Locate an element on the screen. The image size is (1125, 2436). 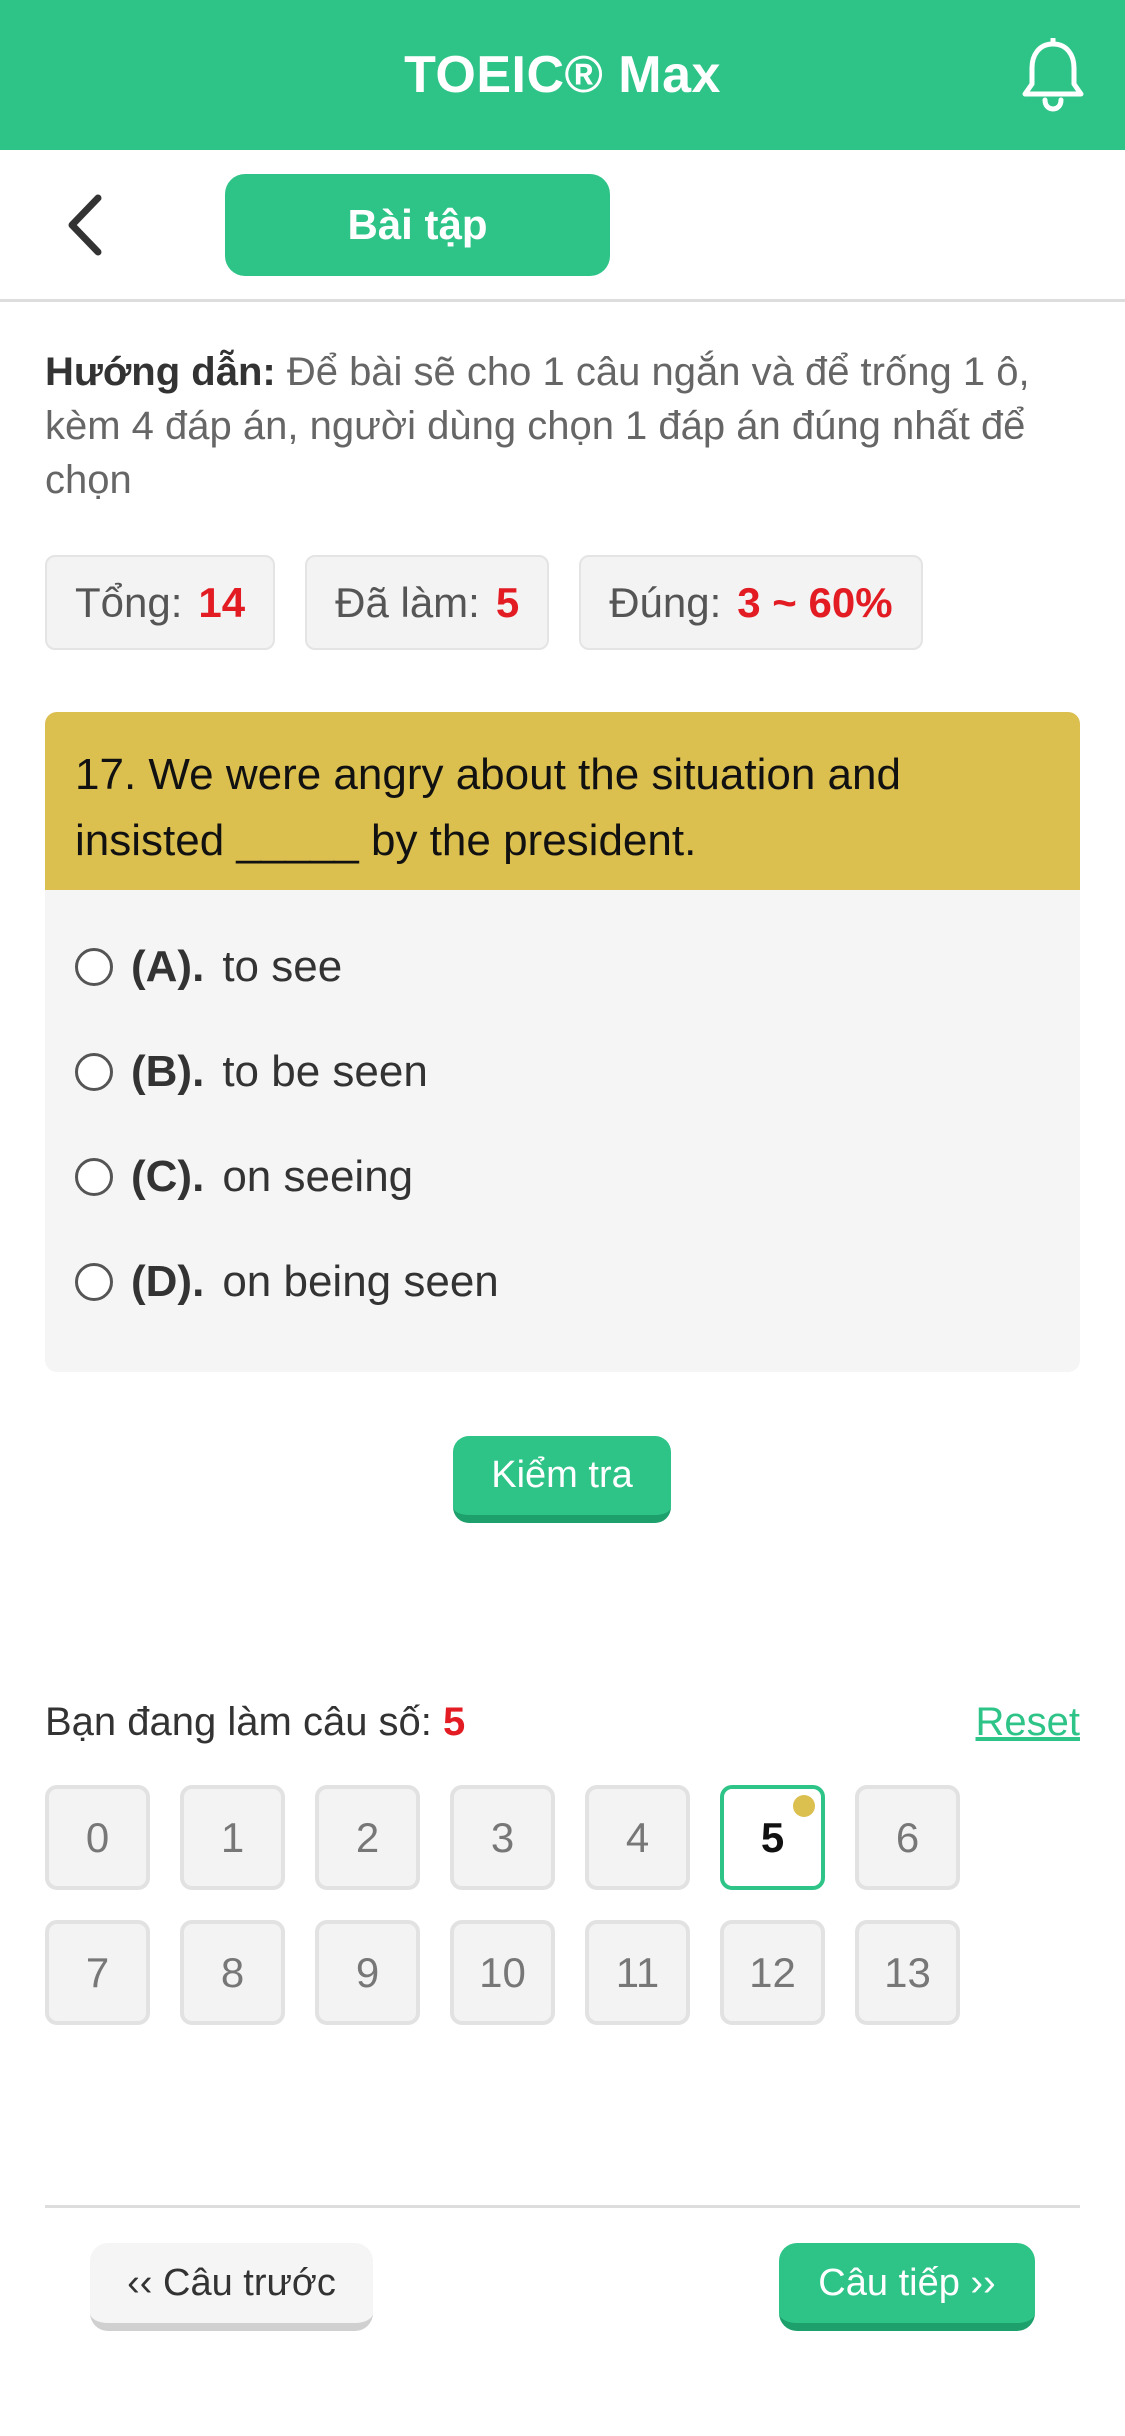
check-button: Kiểm tra is located at coordinates (562, 1479).